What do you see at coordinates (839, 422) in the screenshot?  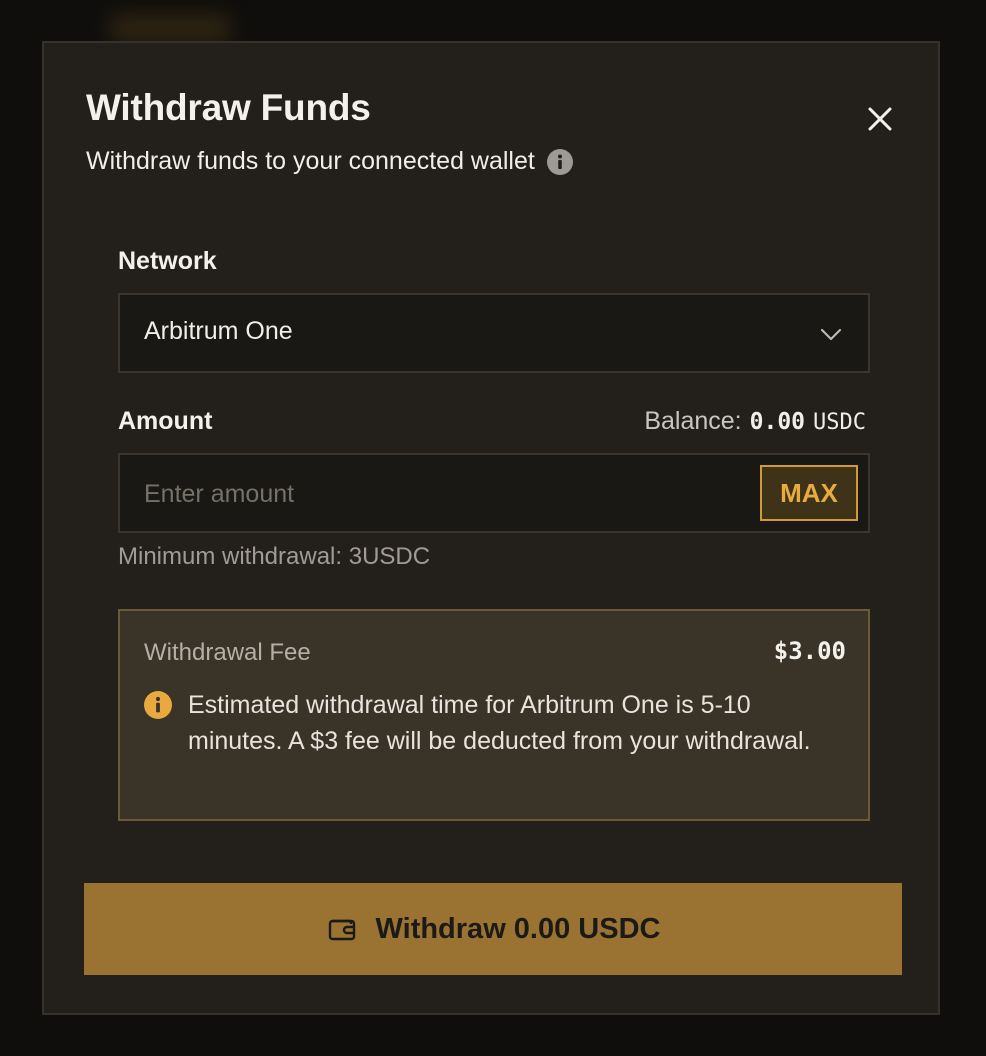 I see `balance-unit: USDC` at bounding box center [839, 422].